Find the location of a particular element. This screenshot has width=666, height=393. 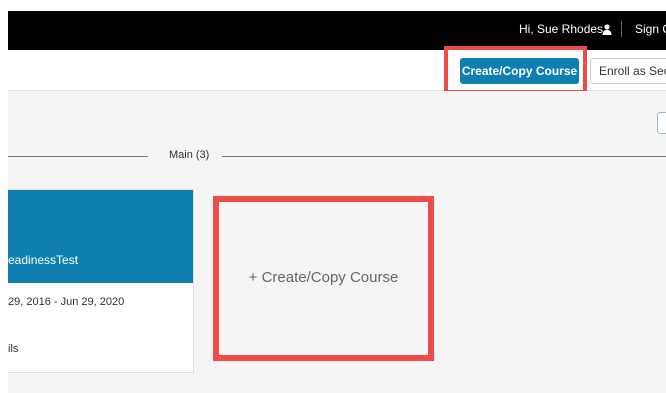

course-dates: 29, 2016 - Jun 29, 2020 is located at coordinates (66, 302).